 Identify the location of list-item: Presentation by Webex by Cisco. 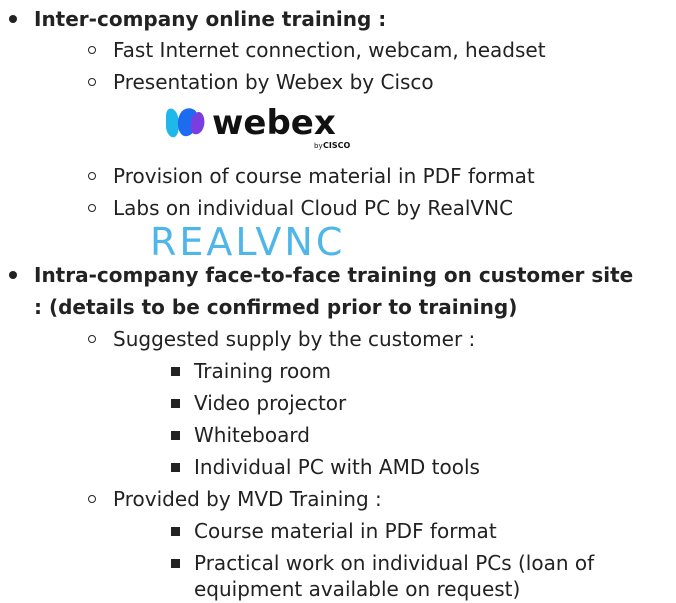
(273, 82).